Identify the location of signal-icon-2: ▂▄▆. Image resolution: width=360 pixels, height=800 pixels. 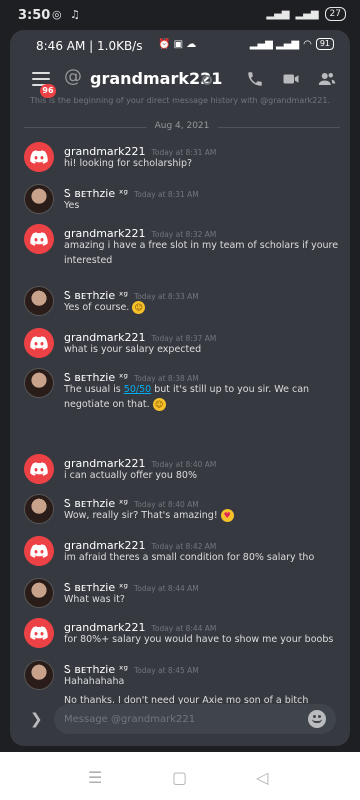
(307, 14).